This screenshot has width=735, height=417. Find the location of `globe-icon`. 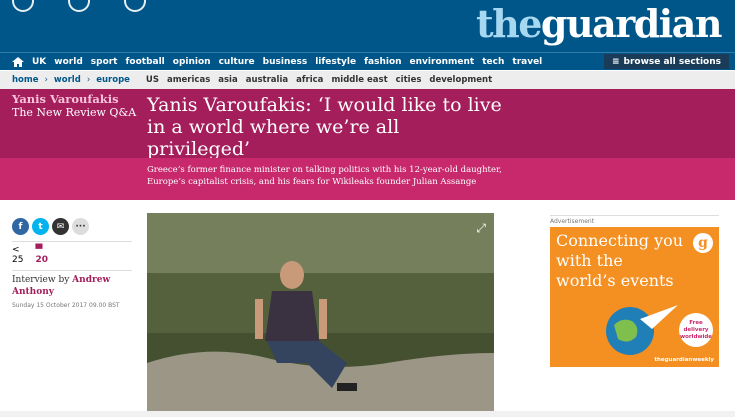

globe-icon is located at coordinates (642, 330).